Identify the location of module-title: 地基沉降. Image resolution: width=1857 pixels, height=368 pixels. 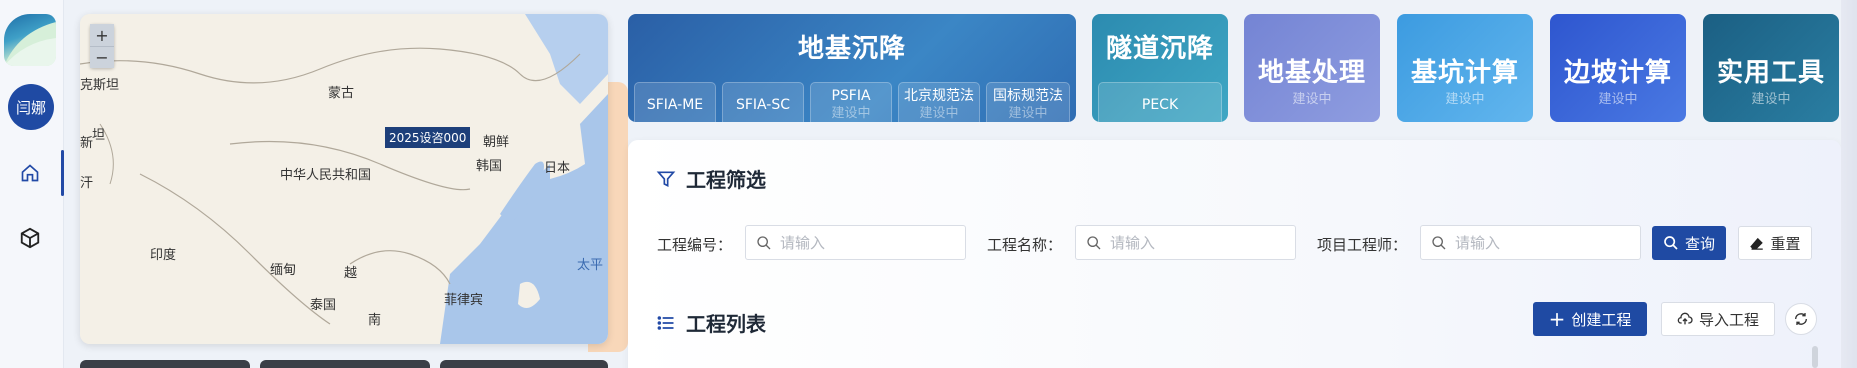
(851, 49).